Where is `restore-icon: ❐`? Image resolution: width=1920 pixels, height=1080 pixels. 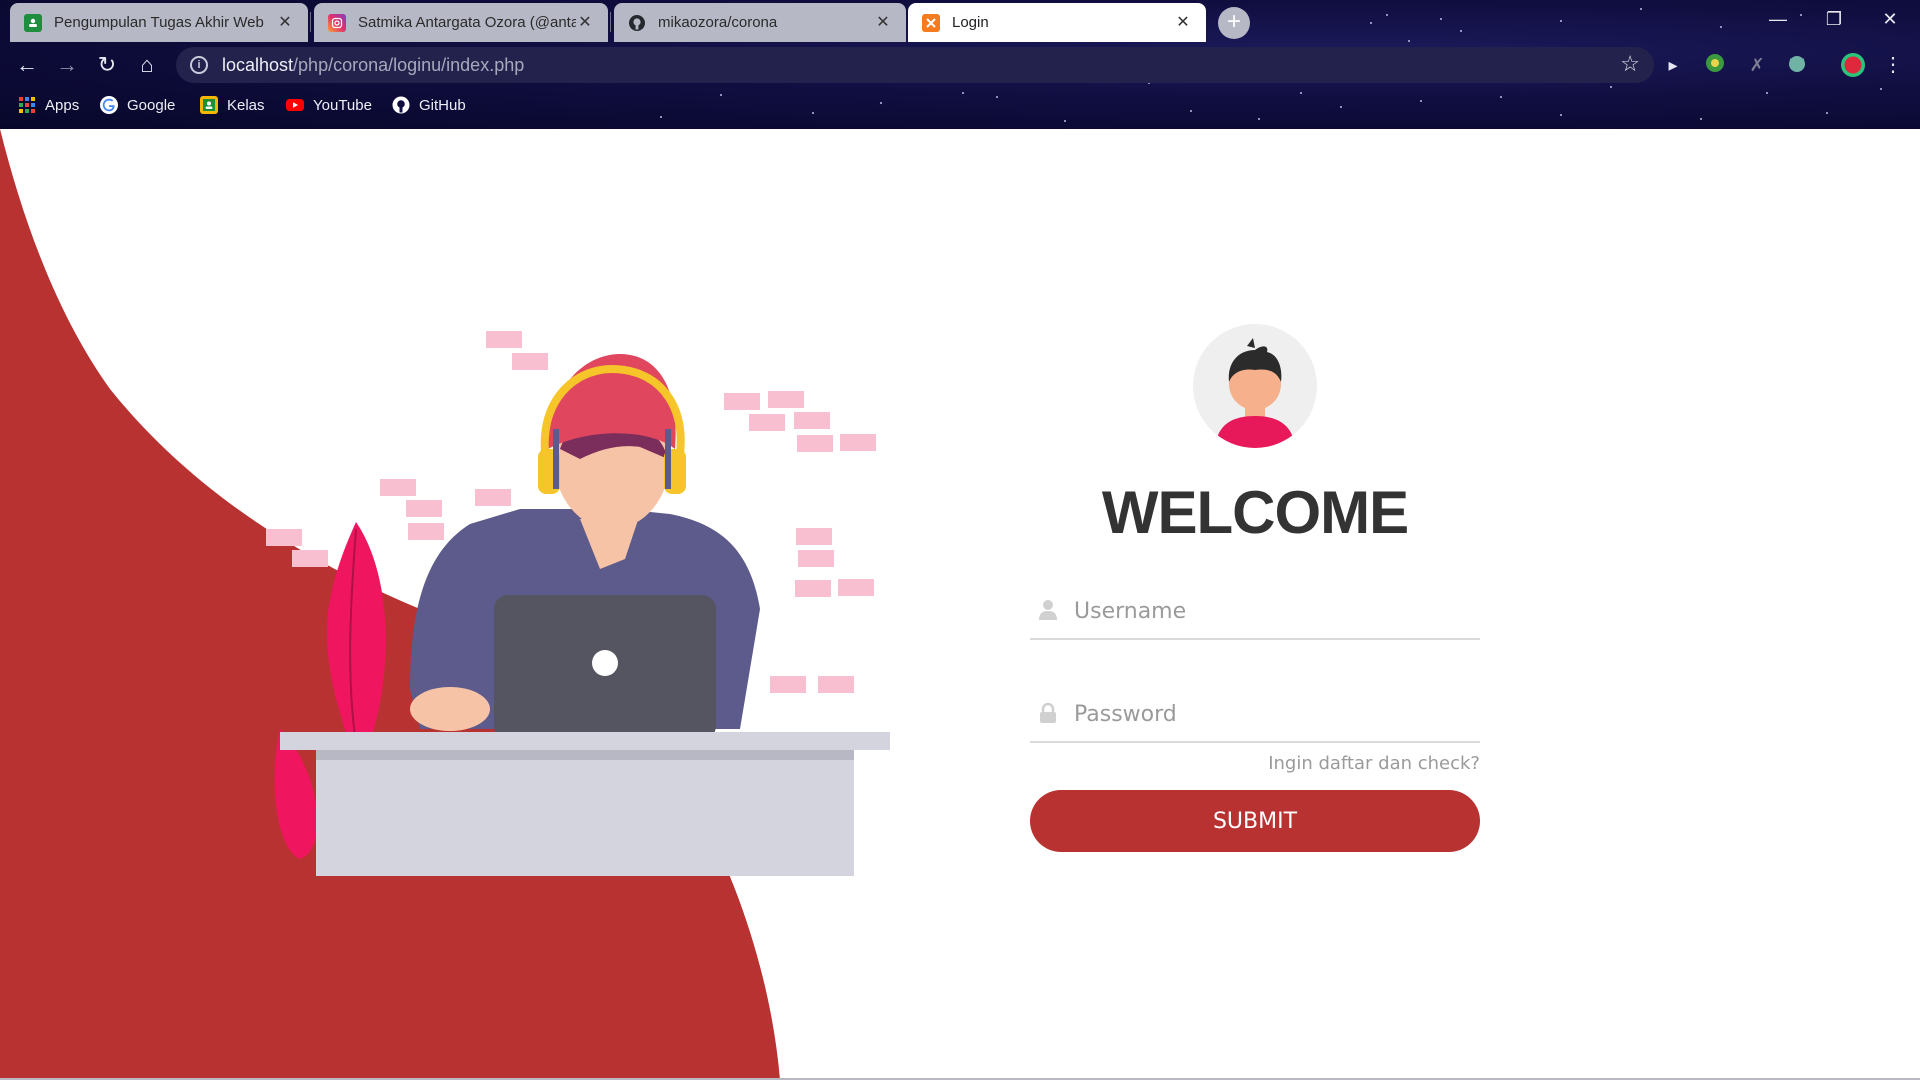 restore-icon: ❐ is located at coordinates (1834, 19).